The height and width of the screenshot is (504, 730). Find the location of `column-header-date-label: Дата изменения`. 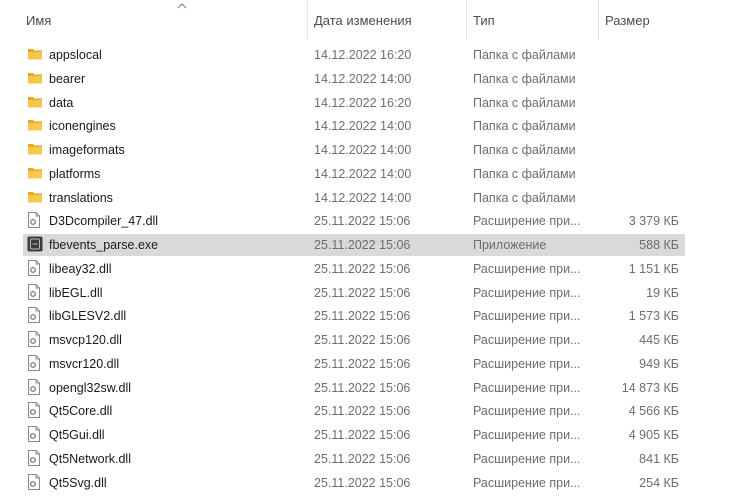

column-header-date-label: Дата изменения is located at coordinates (363, 20).